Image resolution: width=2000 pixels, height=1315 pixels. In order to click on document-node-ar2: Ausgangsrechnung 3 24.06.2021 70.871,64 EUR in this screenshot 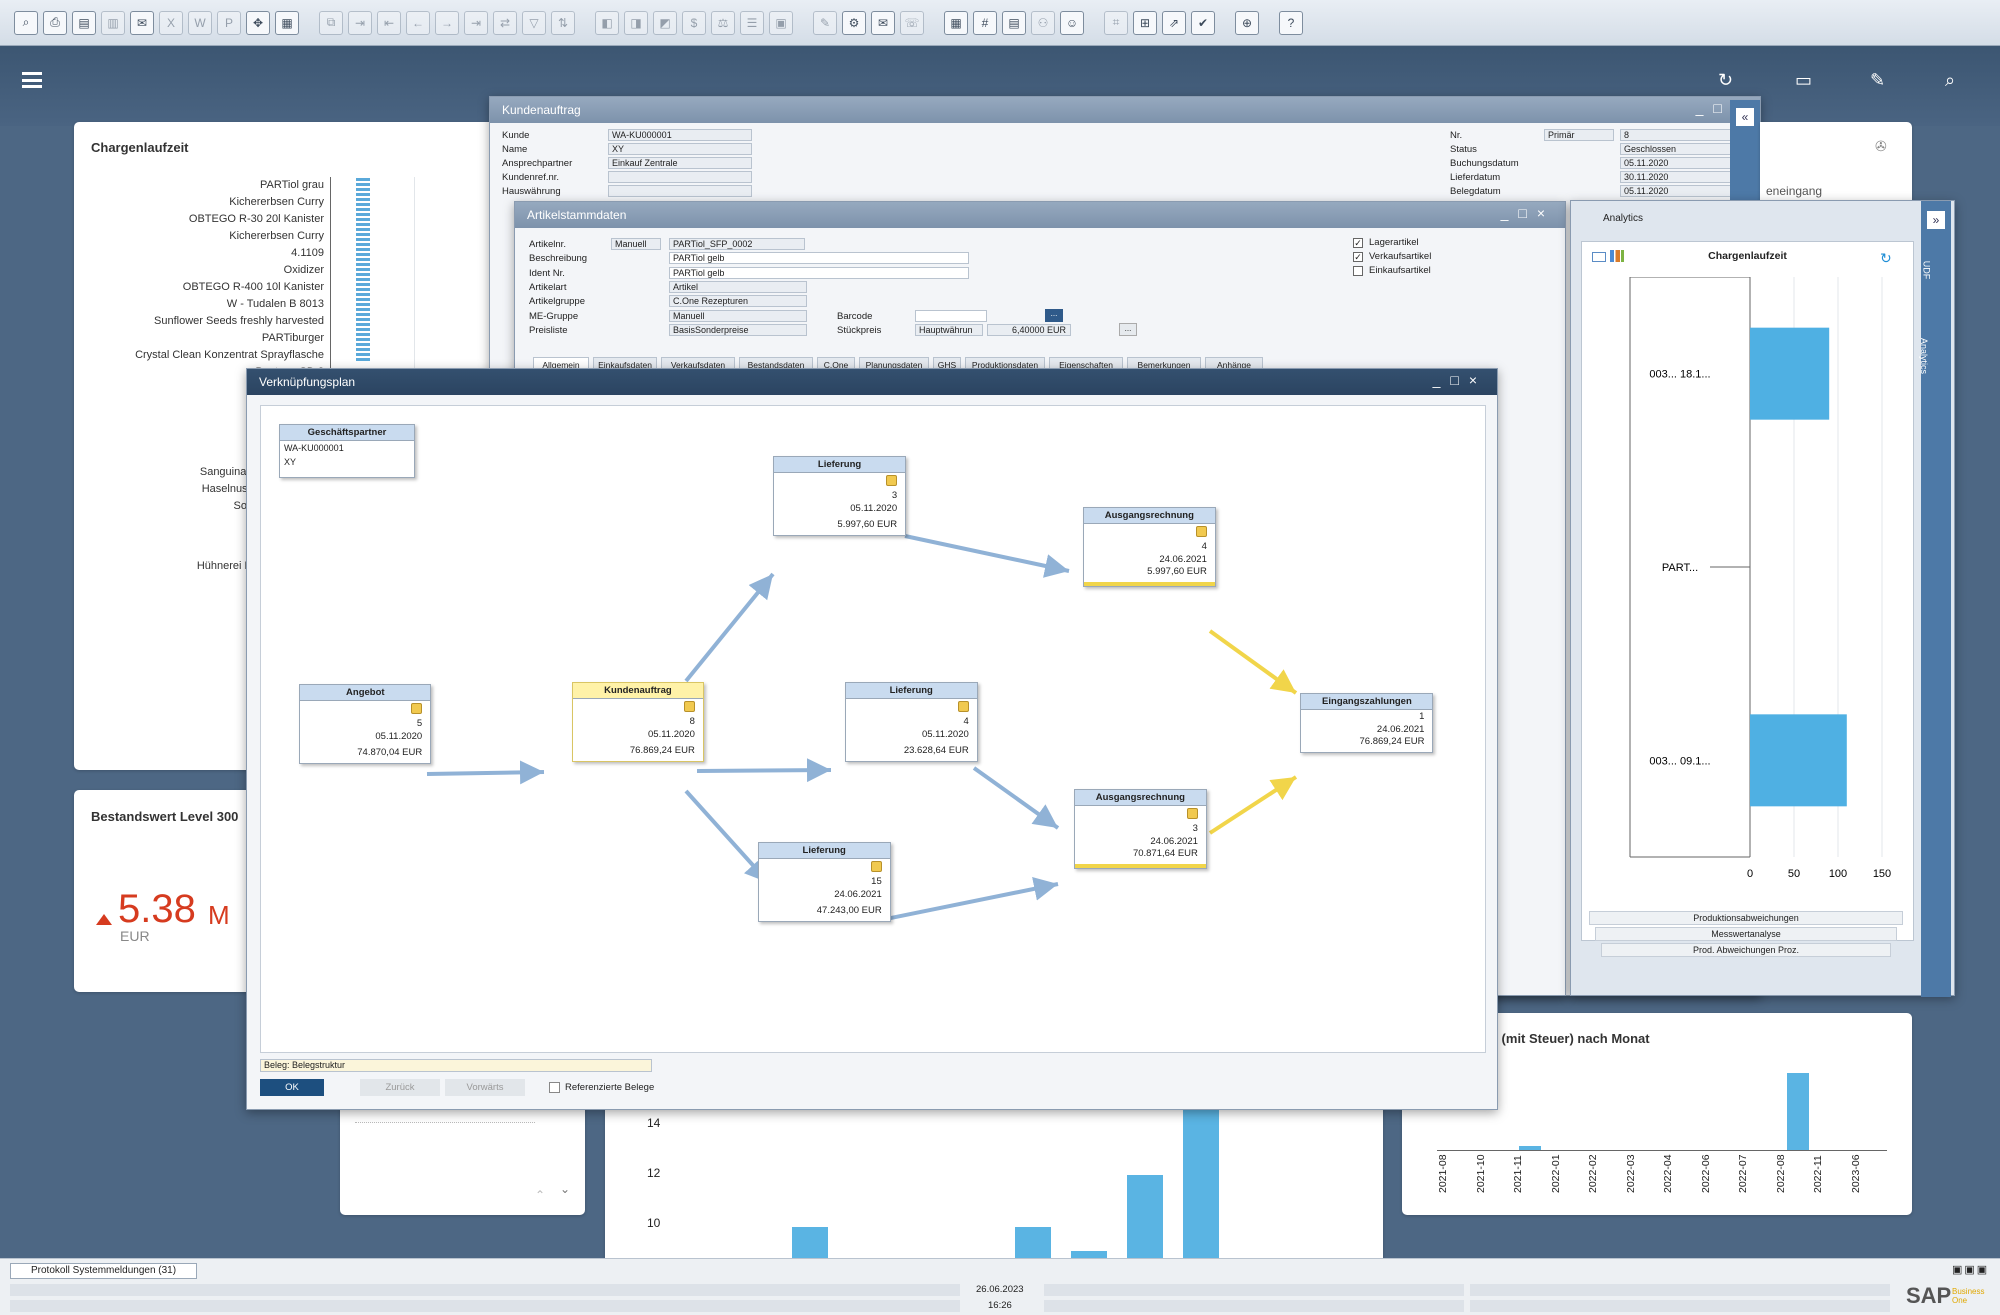, I will do `click(1140, 829)`.